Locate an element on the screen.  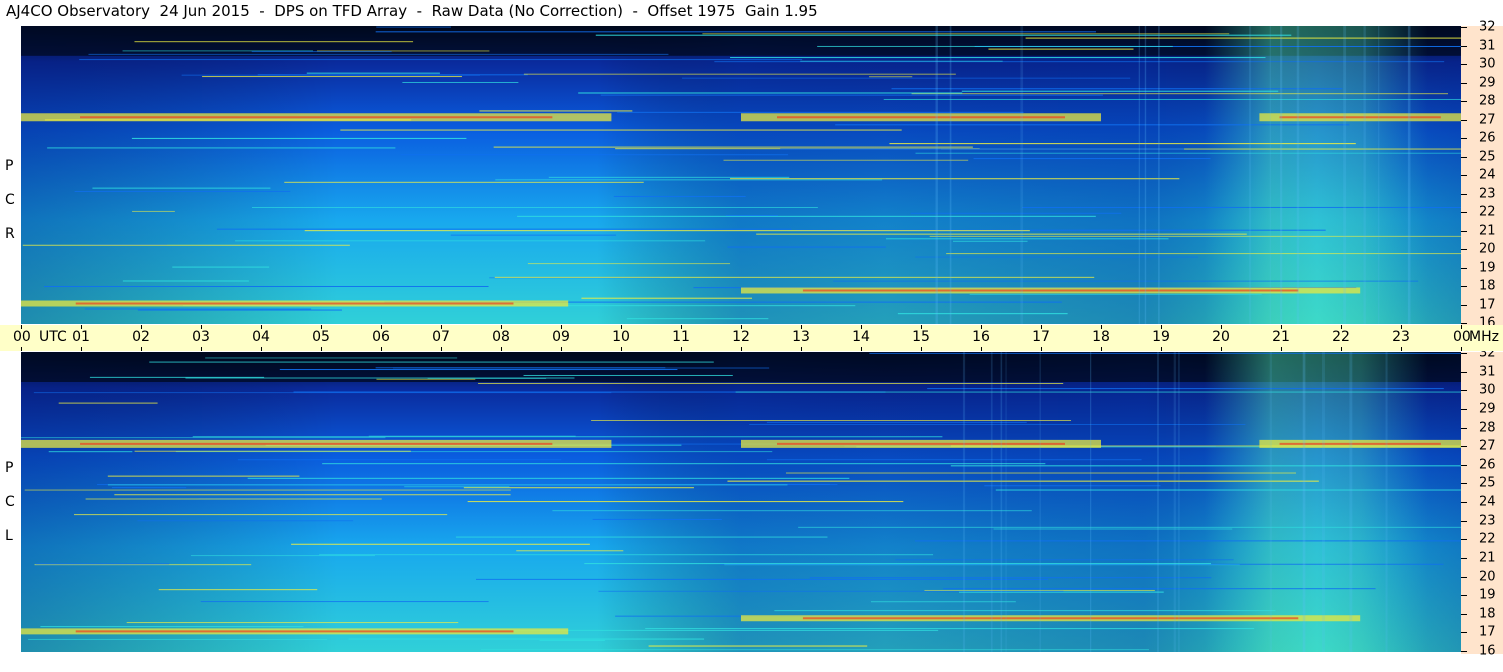
x-tick-label: 15 is located at coordinates (921, 337).